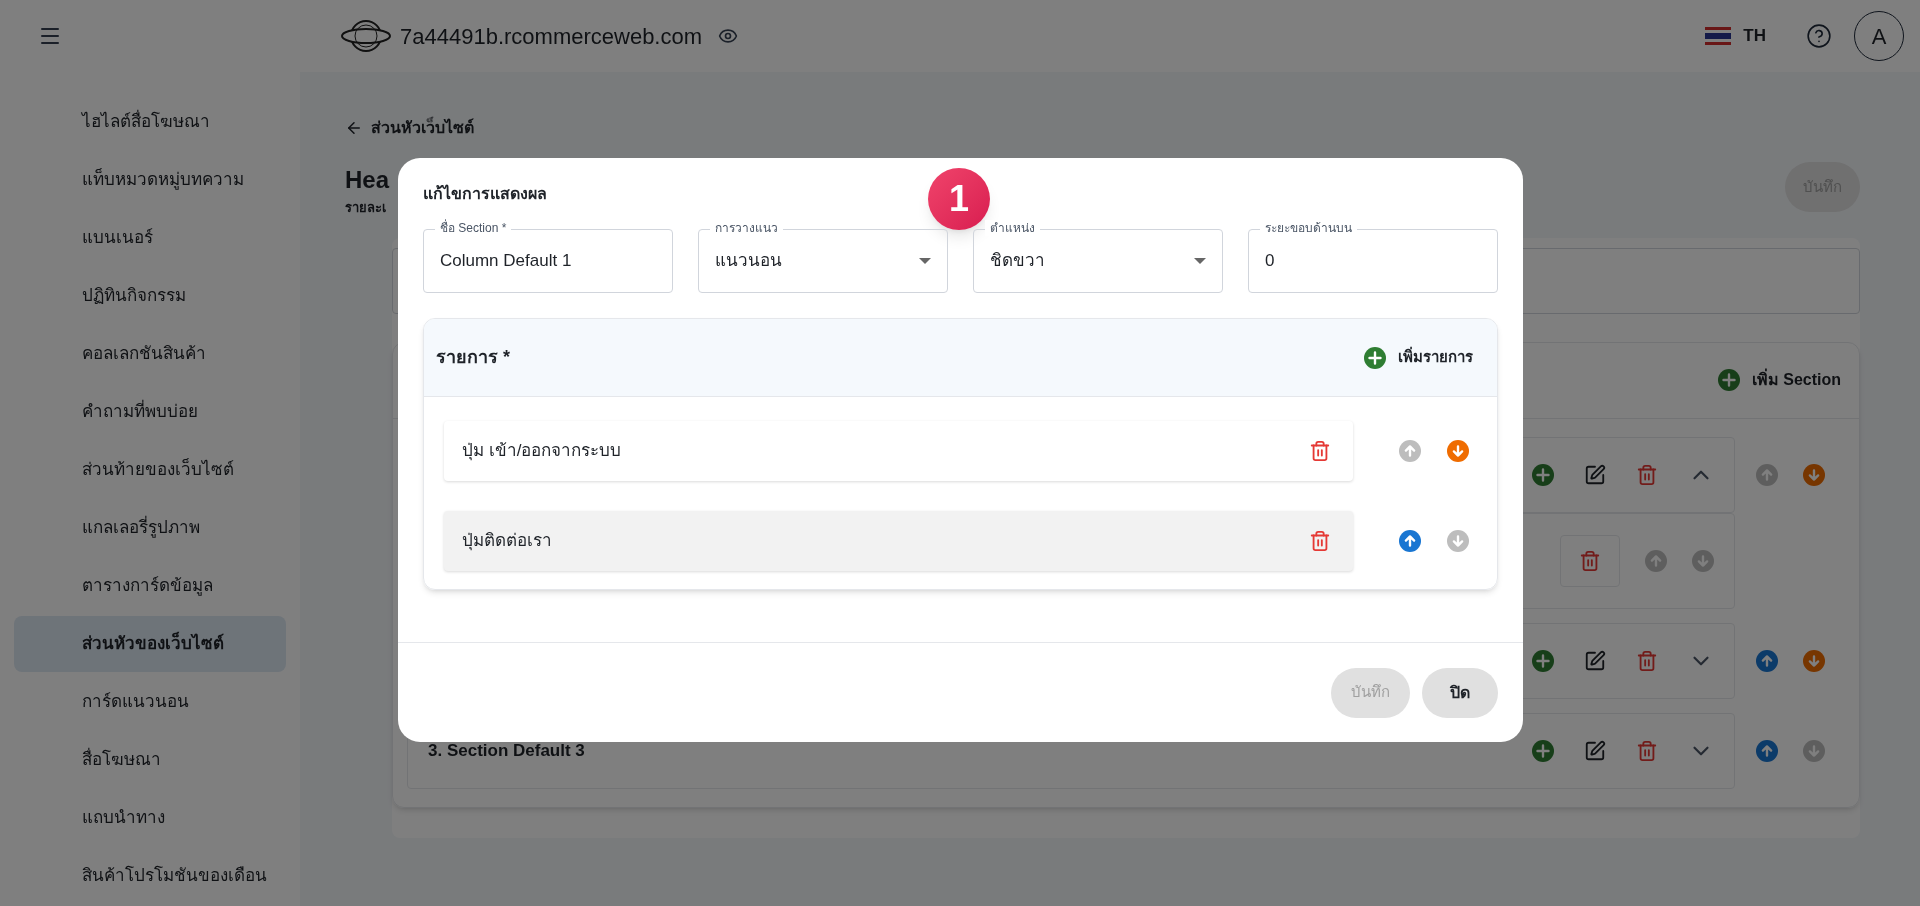 The image size is (1920, 906). I want to click on page-title: Hea, so click(367, 180).